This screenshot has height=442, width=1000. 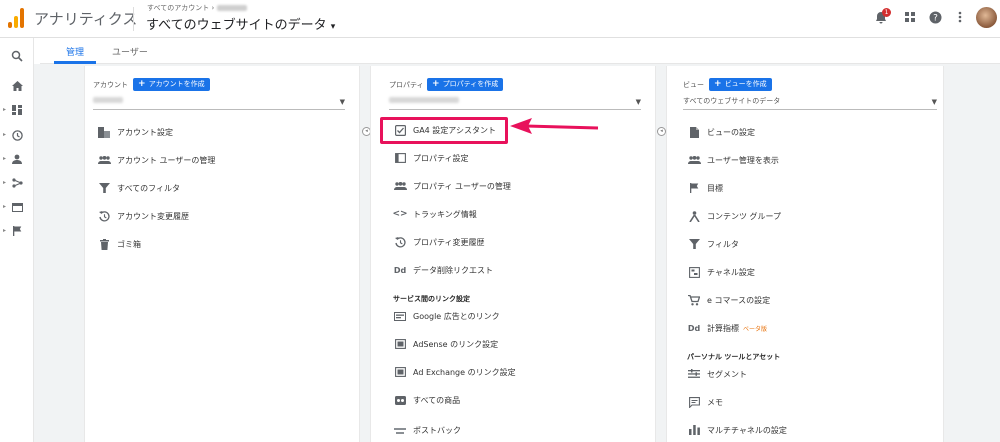 I want to click on menu-view-settings: ビューの設定, so click(x=721, y=132).